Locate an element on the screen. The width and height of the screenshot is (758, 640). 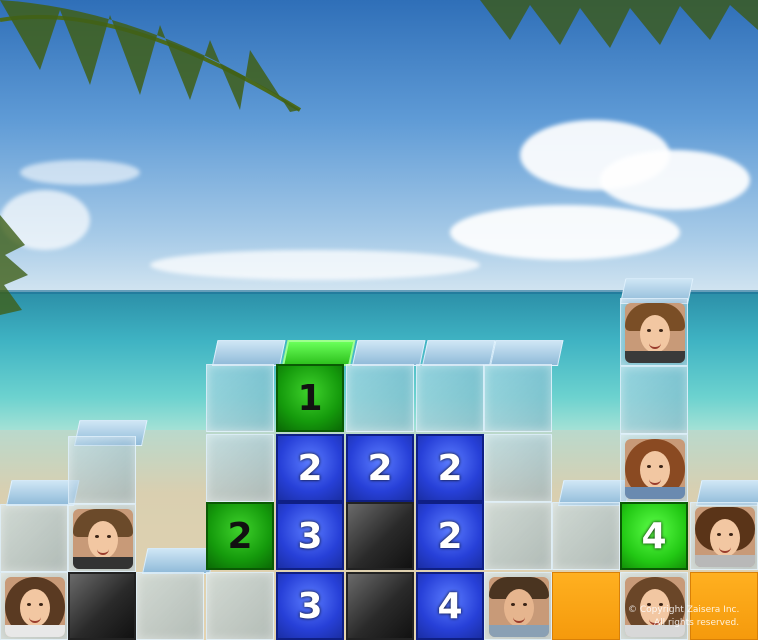
copyright-line: All rights reserved. is located at coordinates (697, 623).